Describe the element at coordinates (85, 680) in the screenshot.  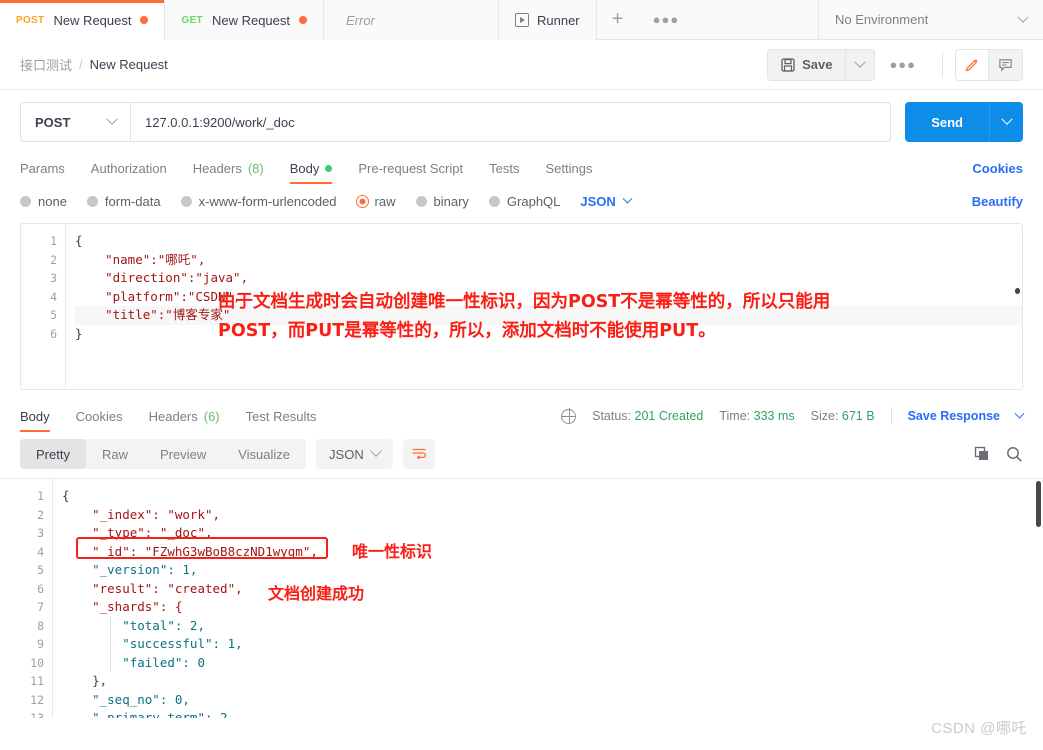
I see `code-line: },` at that location.